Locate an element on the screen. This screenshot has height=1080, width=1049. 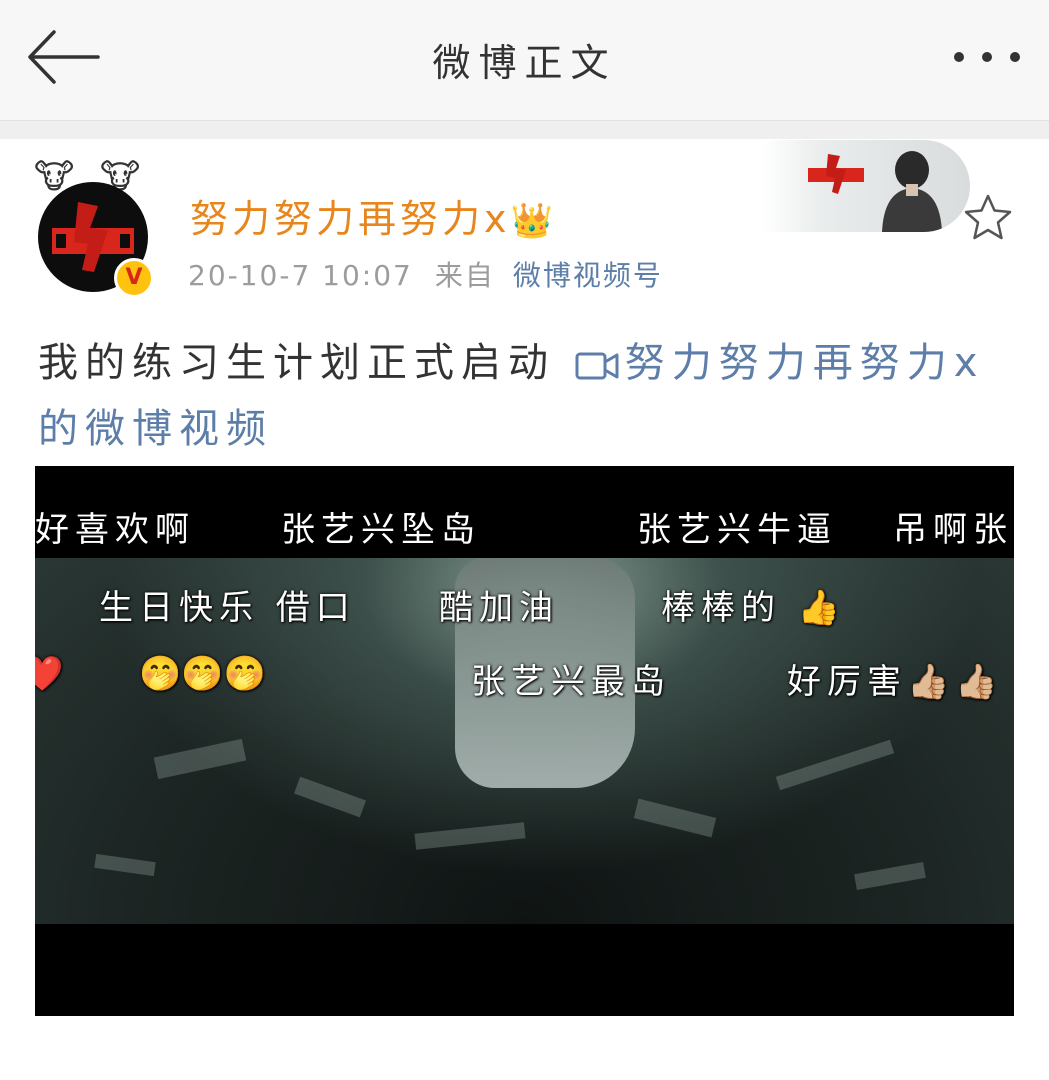
top-navbar: 微博正文 is located at coordinates (524, 60).